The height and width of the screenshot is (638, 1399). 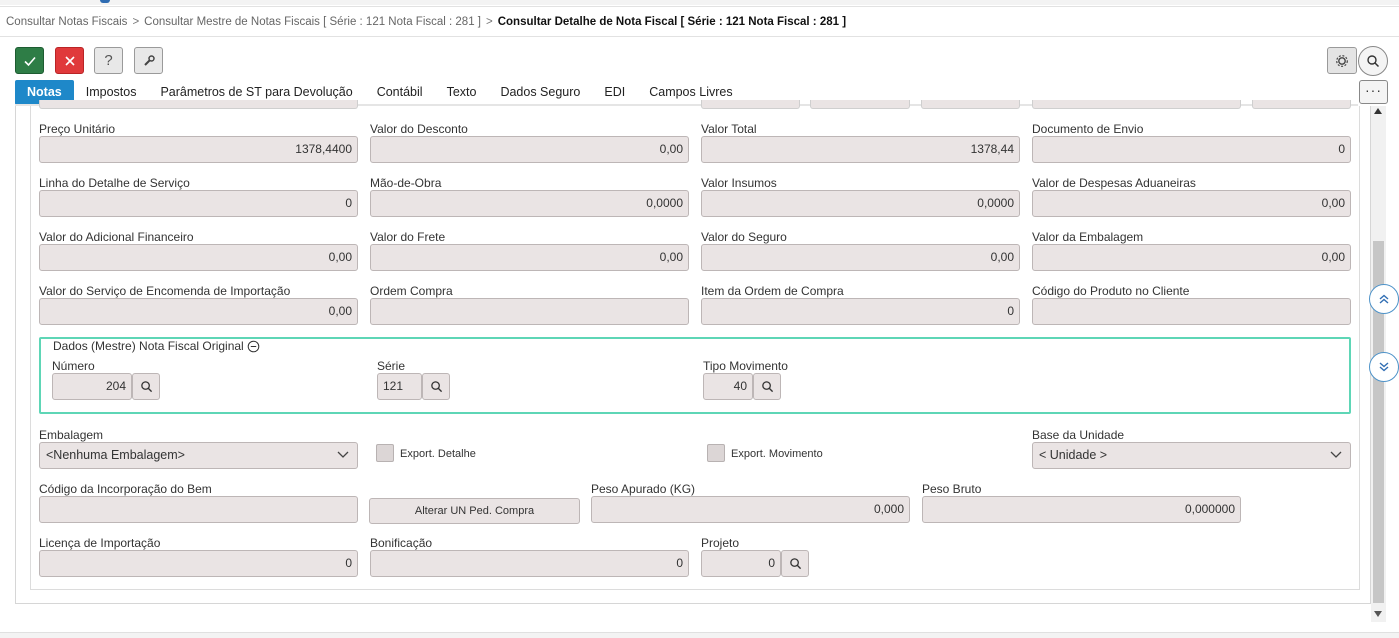 What do you see at coordinates (750, 509) in the screenshot?
I see `peso-apurado-field: 0,000` at bounding box center [750, 509].